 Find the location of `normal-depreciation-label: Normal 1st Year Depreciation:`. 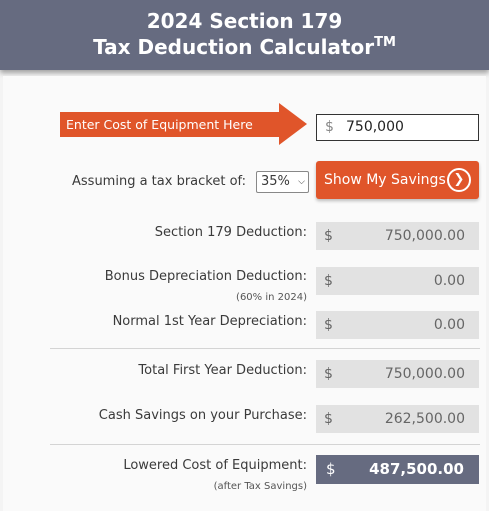

normal-depreciation-label: Normal 1st Year Depreciation: is located at coordinates (209, 321).